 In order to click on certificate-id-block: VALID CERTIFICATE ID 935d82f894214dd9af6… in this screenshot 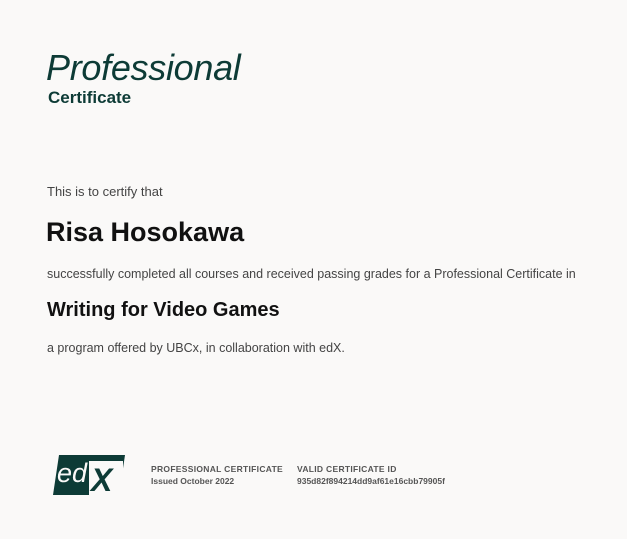, I will do `click(371, 475)`.